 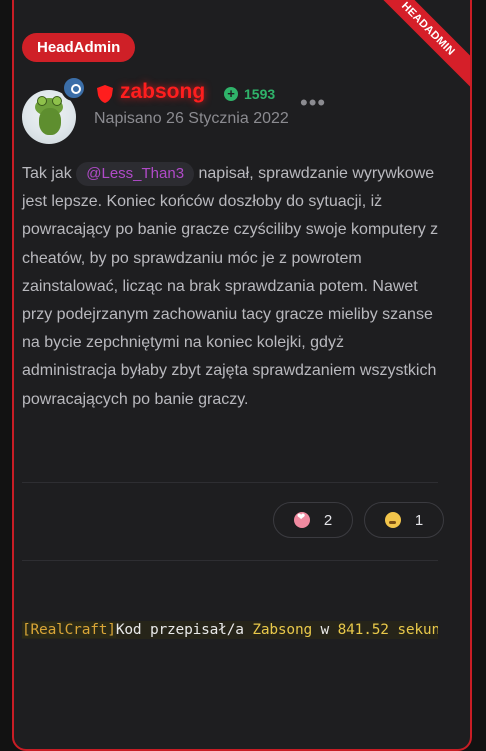 I want to click on frog-body, so click(x=50, y=121).